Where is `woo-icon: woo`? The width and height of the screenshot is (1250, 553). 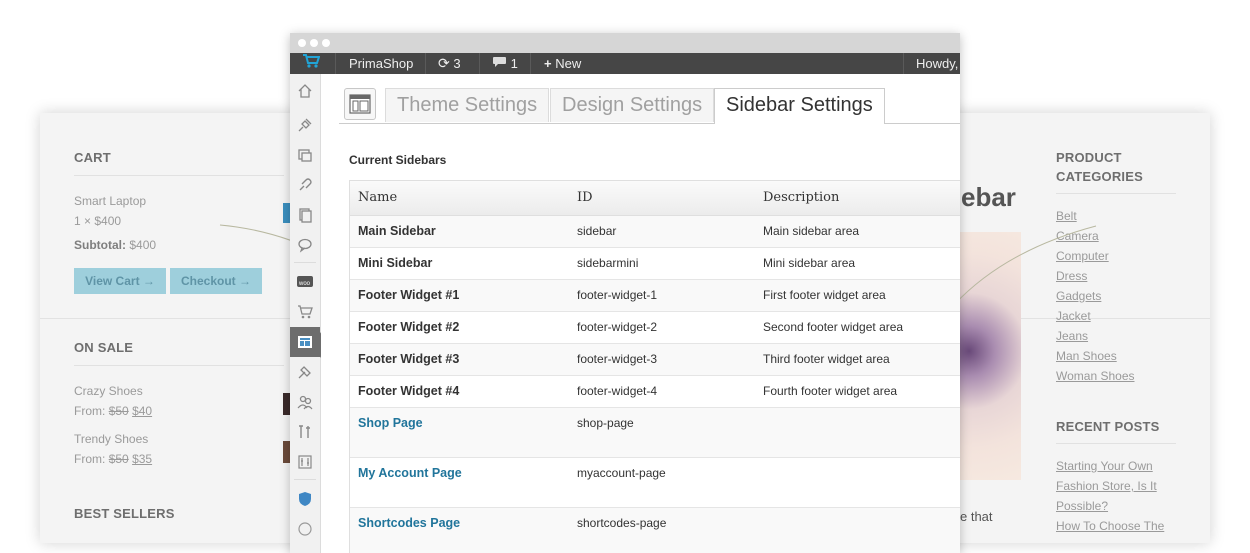 woo-icon: woo is located at coordinates (305, 281).